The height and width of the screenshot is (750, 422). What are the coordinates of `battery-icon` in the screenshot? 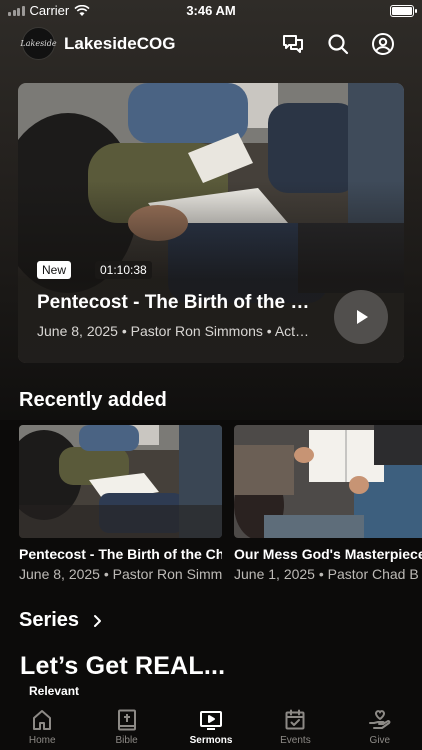 It's located at (403, 11).